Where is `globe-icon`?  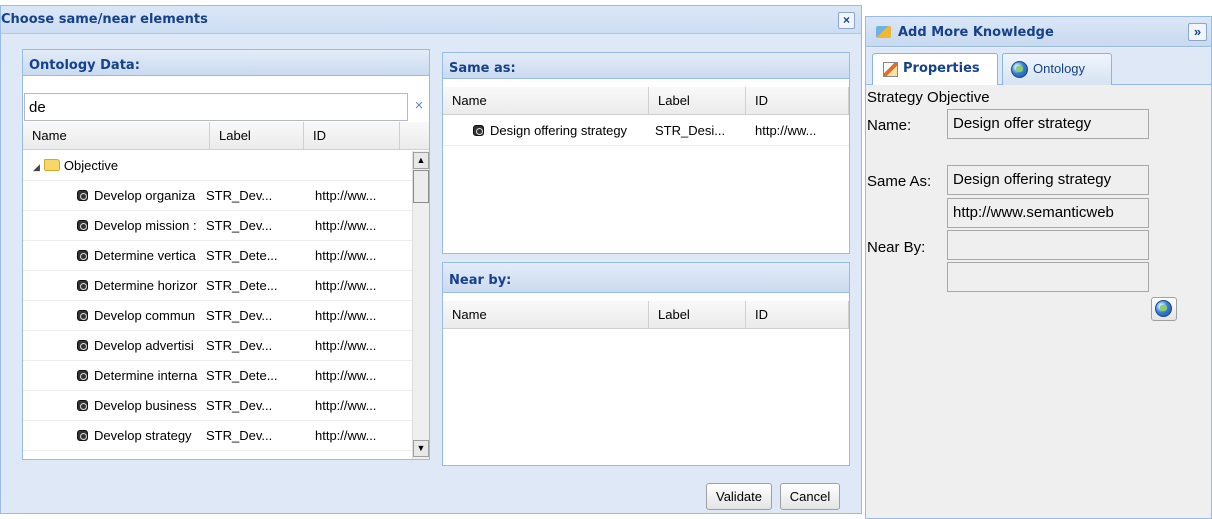 globe-icon is located at coordinates (1019, 69).